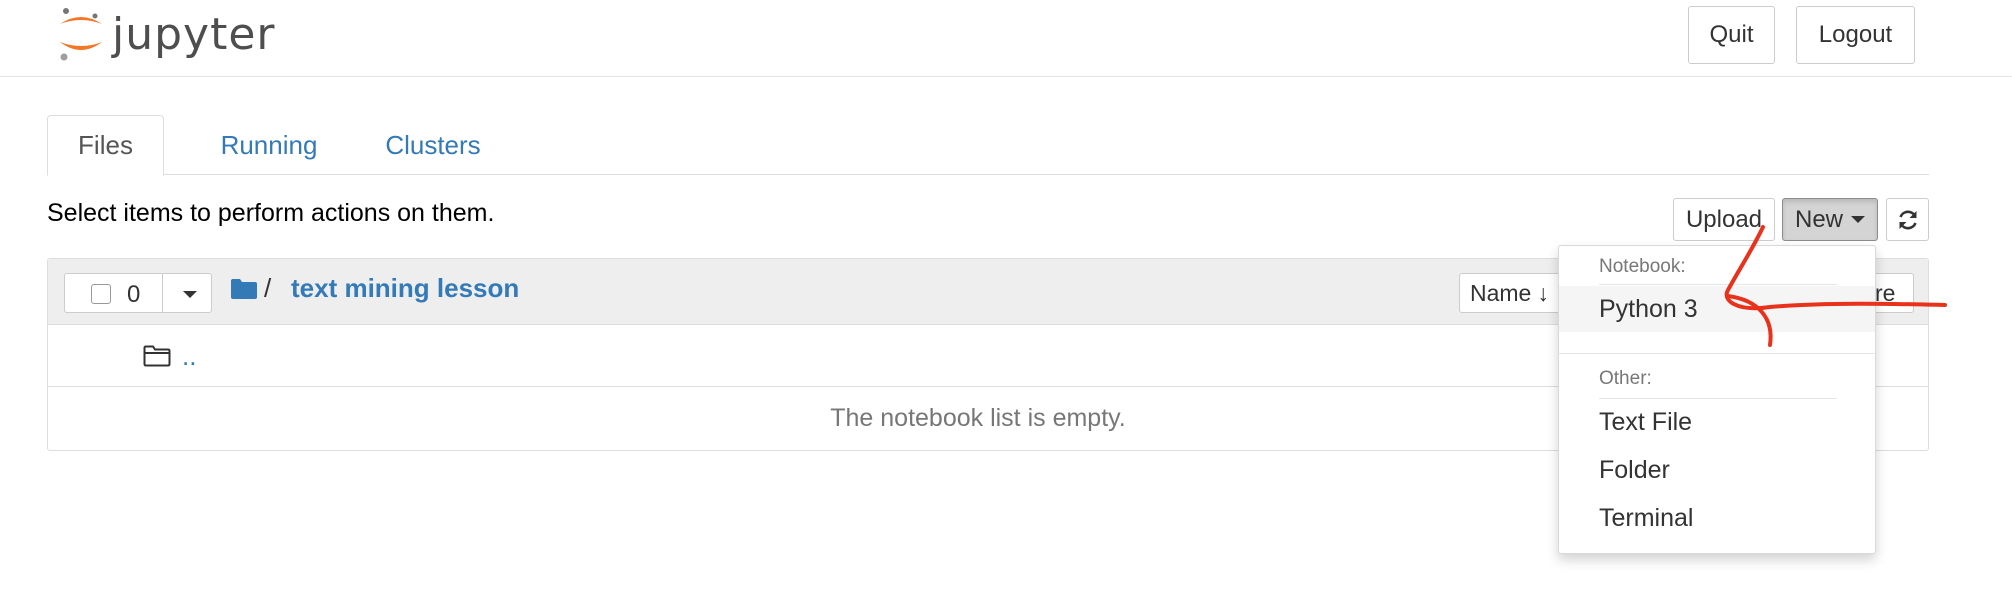  I want to click on select-all-group: 0, so click(138, 293).